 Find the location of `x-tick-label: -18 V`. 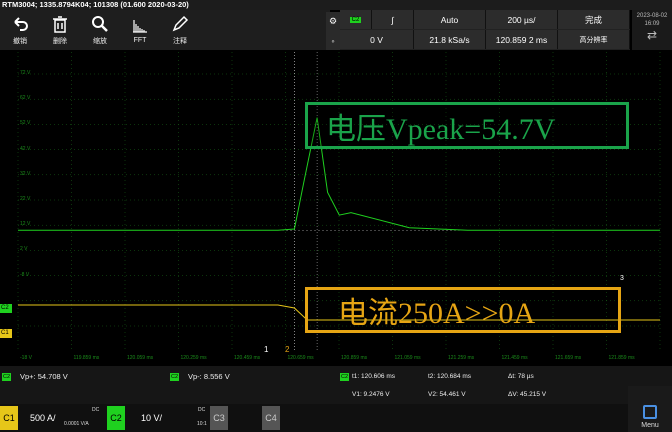

x-tick-label: -18 V is located at coordinates (26, 358).